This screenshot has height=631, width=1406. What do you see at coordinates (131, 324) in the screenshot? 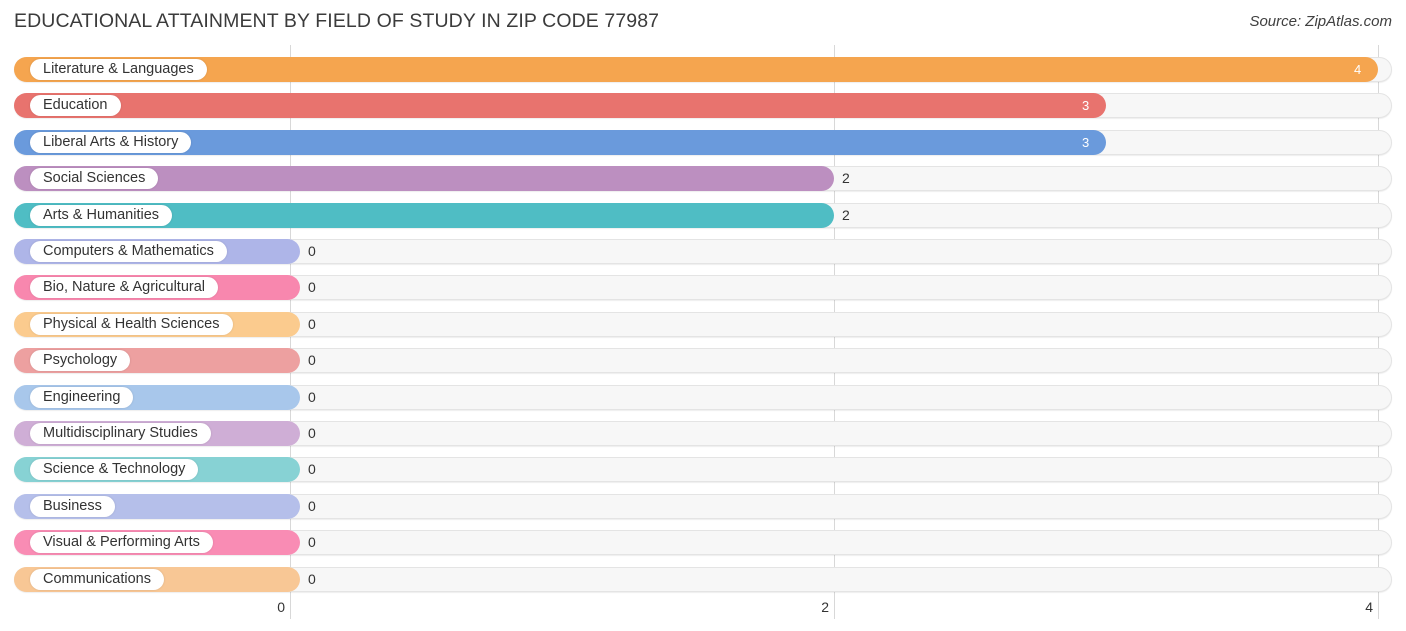
I see `bar-category-label: Physical & Health Sciences` at bounding box center [131, 324].